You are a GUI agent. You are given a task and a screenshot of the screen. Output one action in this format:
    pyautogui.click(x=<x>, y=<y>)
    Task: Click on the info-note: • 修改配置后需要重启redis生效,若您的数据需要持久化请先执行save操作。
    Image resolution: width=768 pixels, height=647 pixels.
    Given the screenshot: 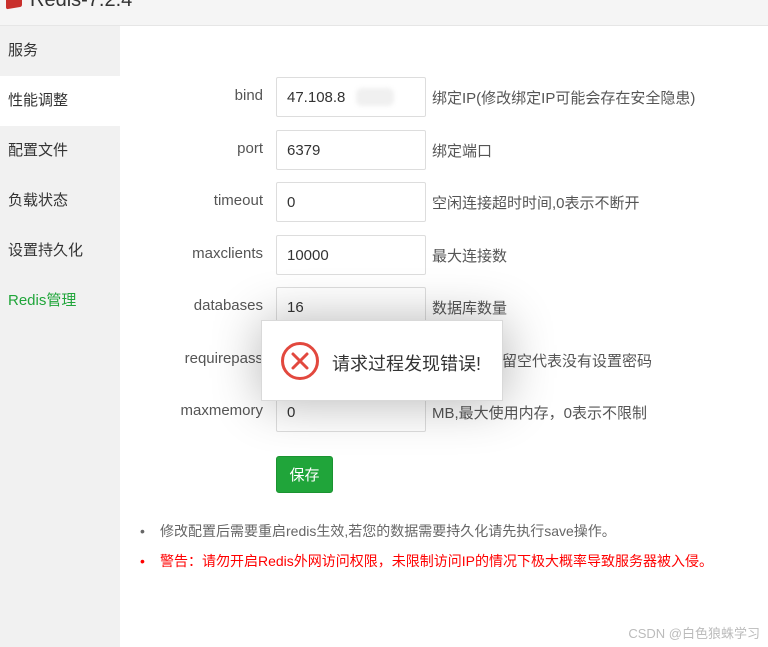 What is the action you would take?
    pyautogui.click(x=450, y=531)
    